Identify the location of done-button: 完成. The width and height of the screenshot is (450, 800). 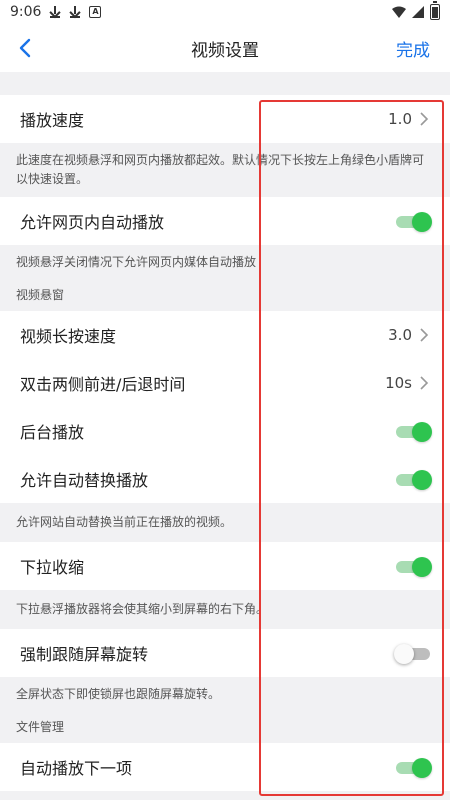
(413, 48).